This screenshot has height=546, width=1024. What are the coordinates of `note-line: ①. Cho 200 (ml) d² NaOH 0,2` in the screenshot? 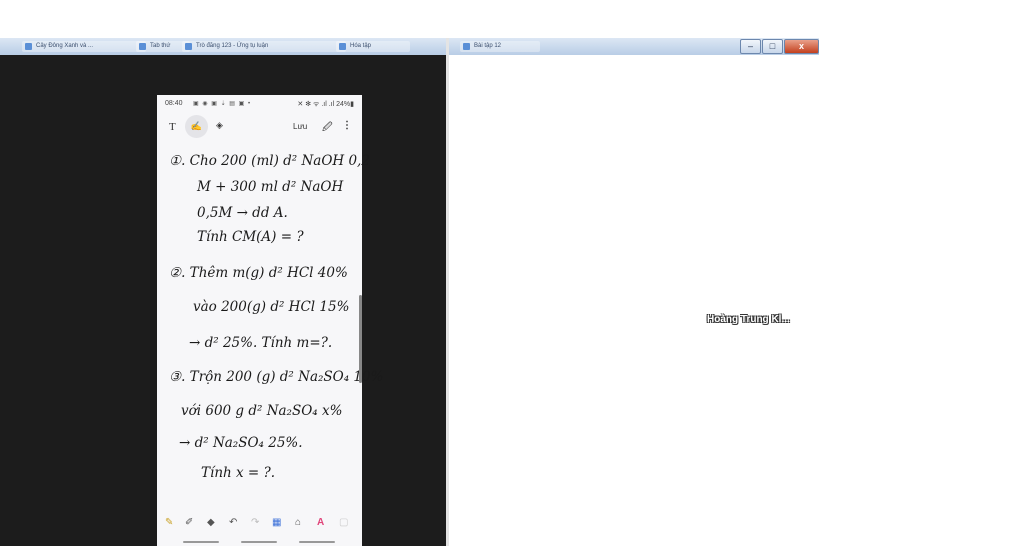 It's located at (269, 161).